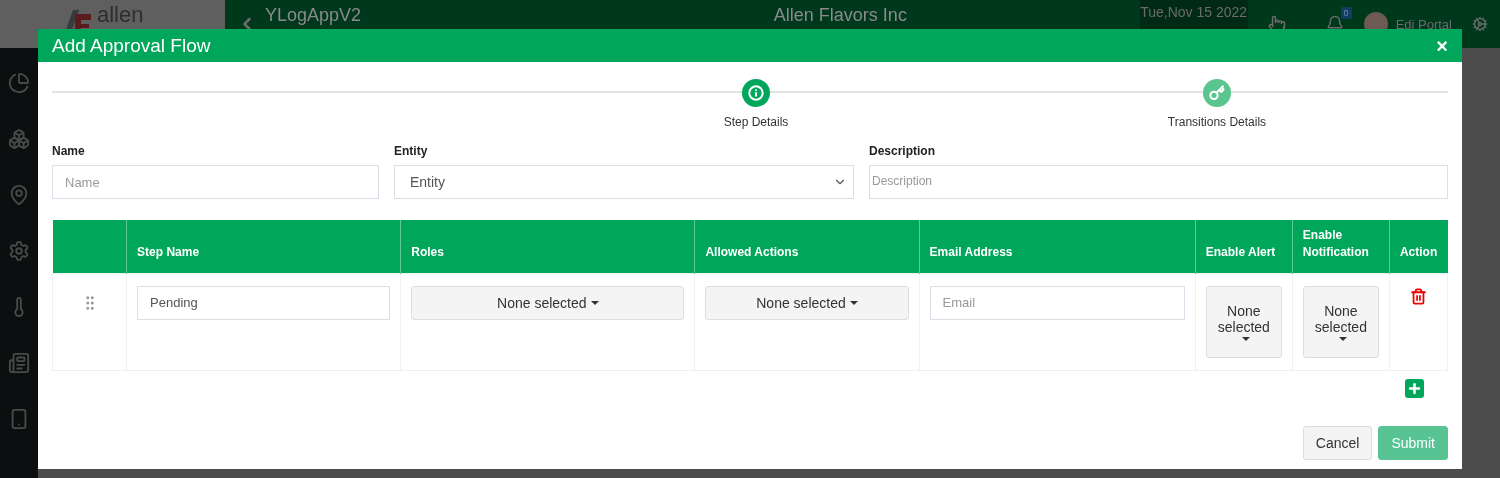 The height and width of the screenshot is (478, 1500). Describe the element at coordinates (1194, 13) in the screenshot. I see `date-text: Tue,Nov 15 2022` at that location.